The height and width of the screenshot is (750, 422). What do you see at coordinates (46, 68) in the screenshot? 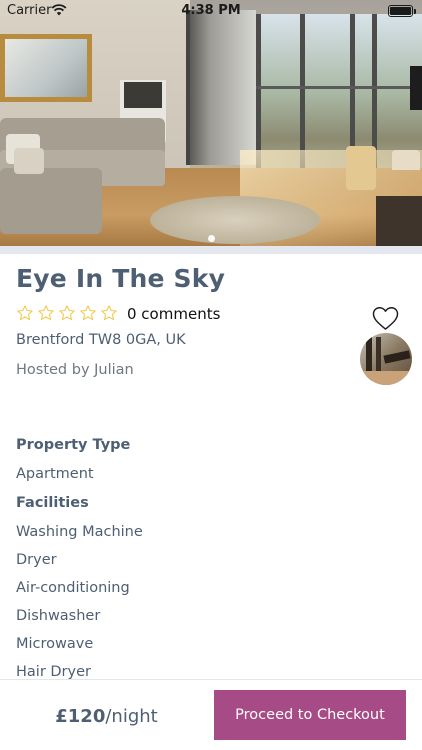
I see `photo-mirror` at bounding box center [46, 68].